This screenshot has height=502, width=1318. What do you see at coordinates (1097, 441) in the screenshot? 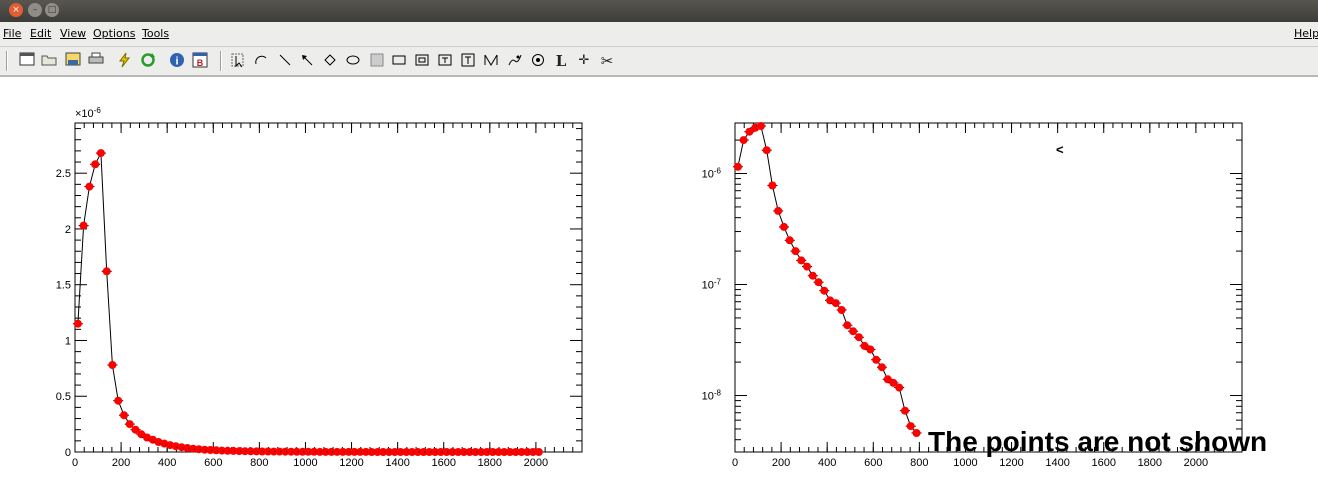
I see `note-text: The points are not shown` at bounding box center [1097, 441].